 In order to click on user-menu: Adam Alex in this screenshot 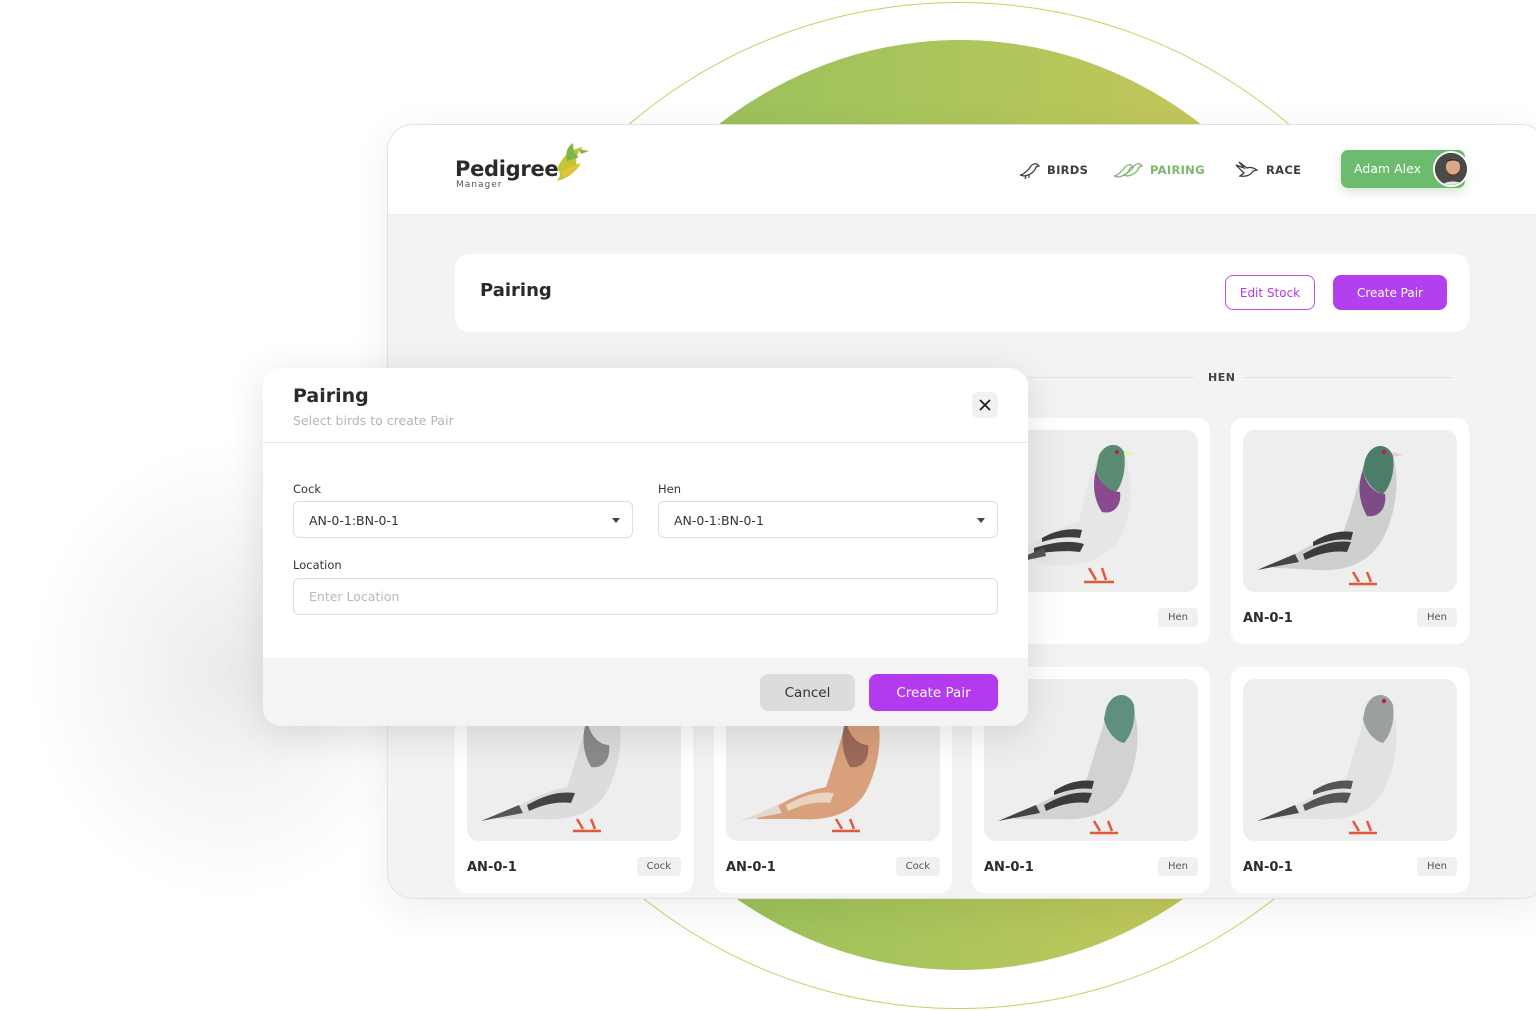, I will do `click(1405, 169)`.